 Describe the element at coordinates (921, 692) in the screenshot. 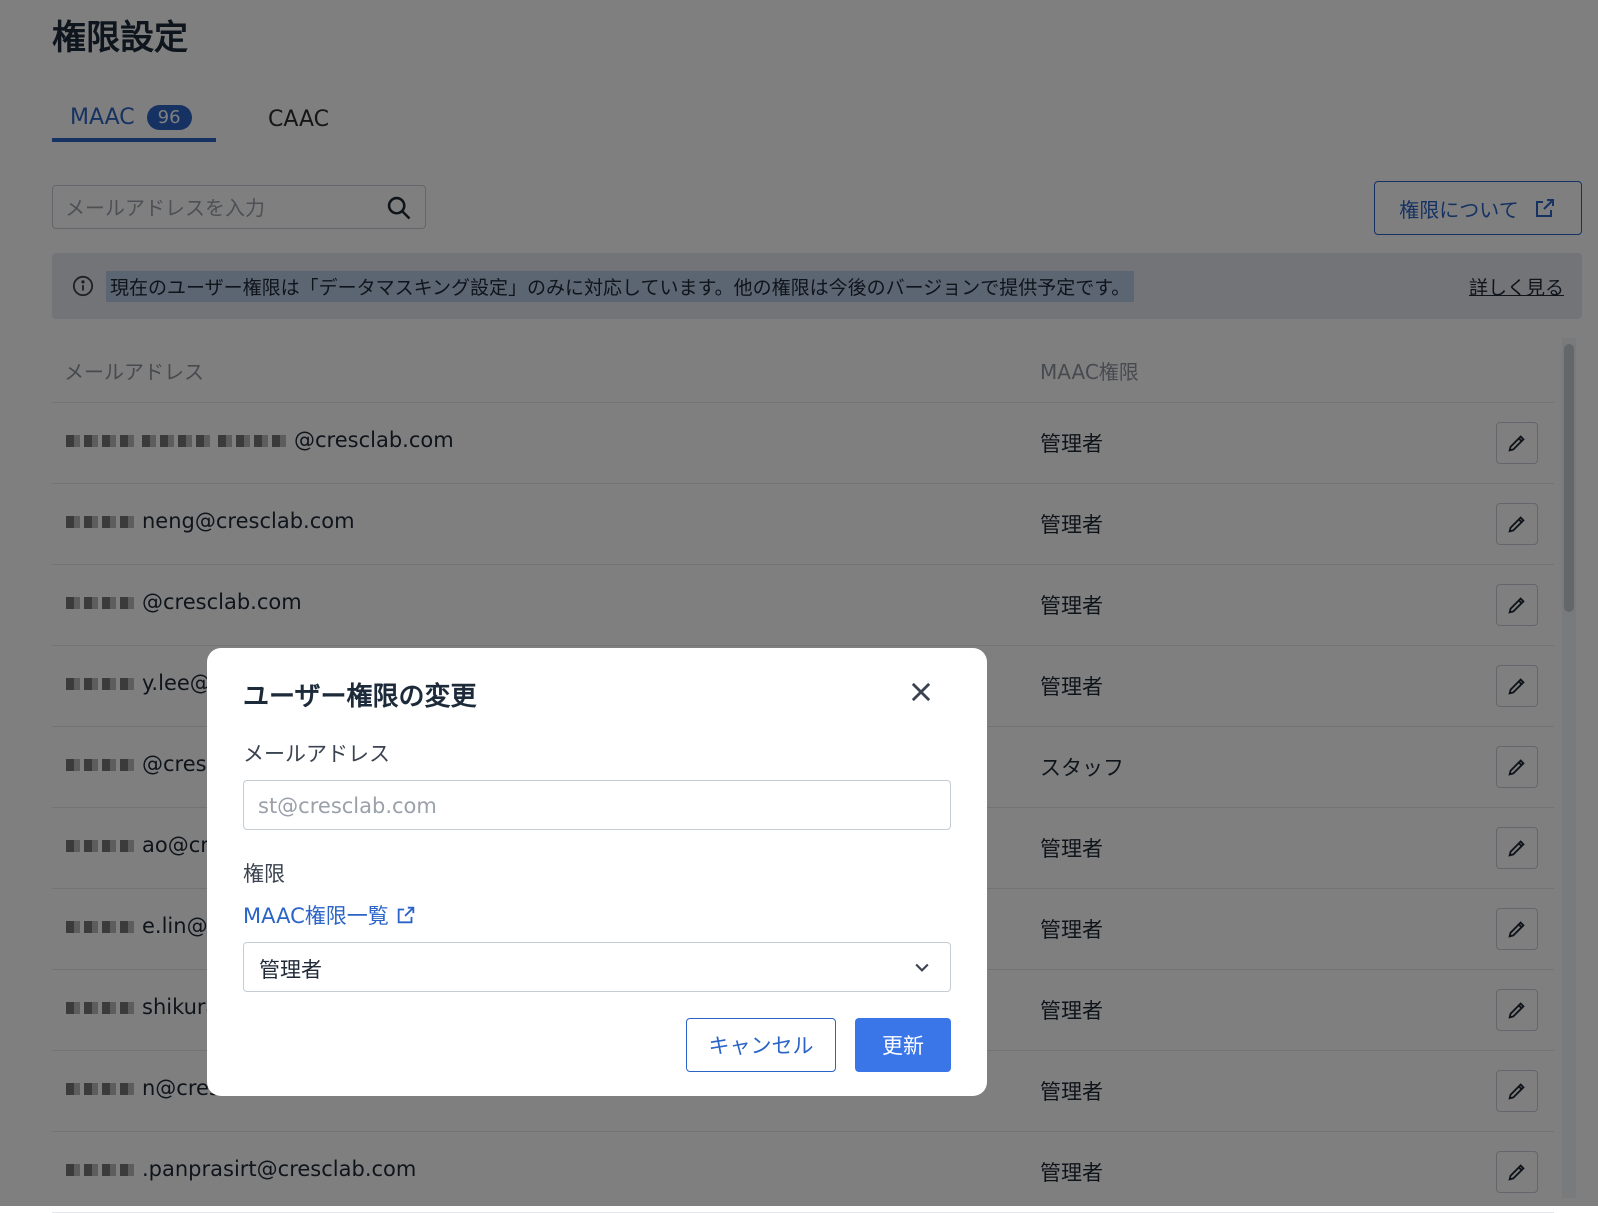

I see `close-icon` at that location.